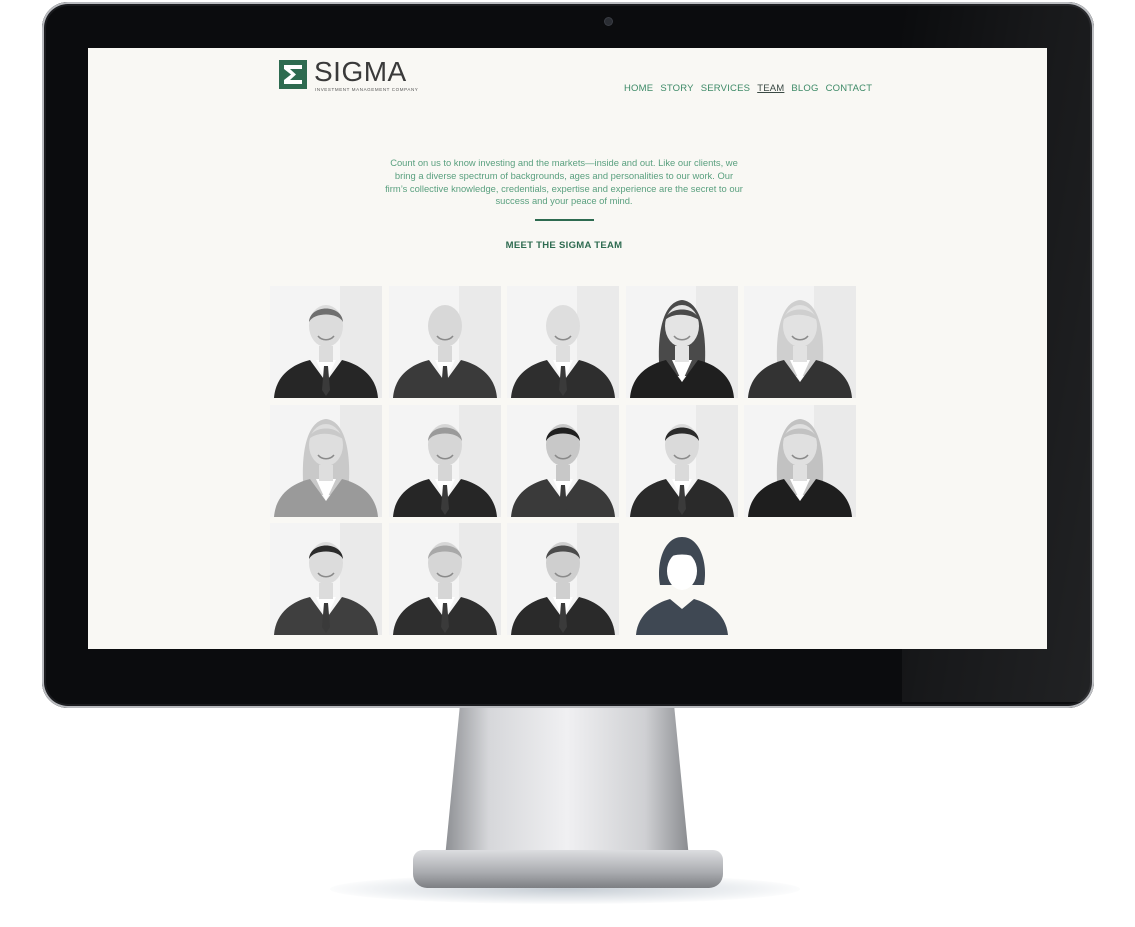  I want to click on placeholder-avatar-icon, so click(682, 579).